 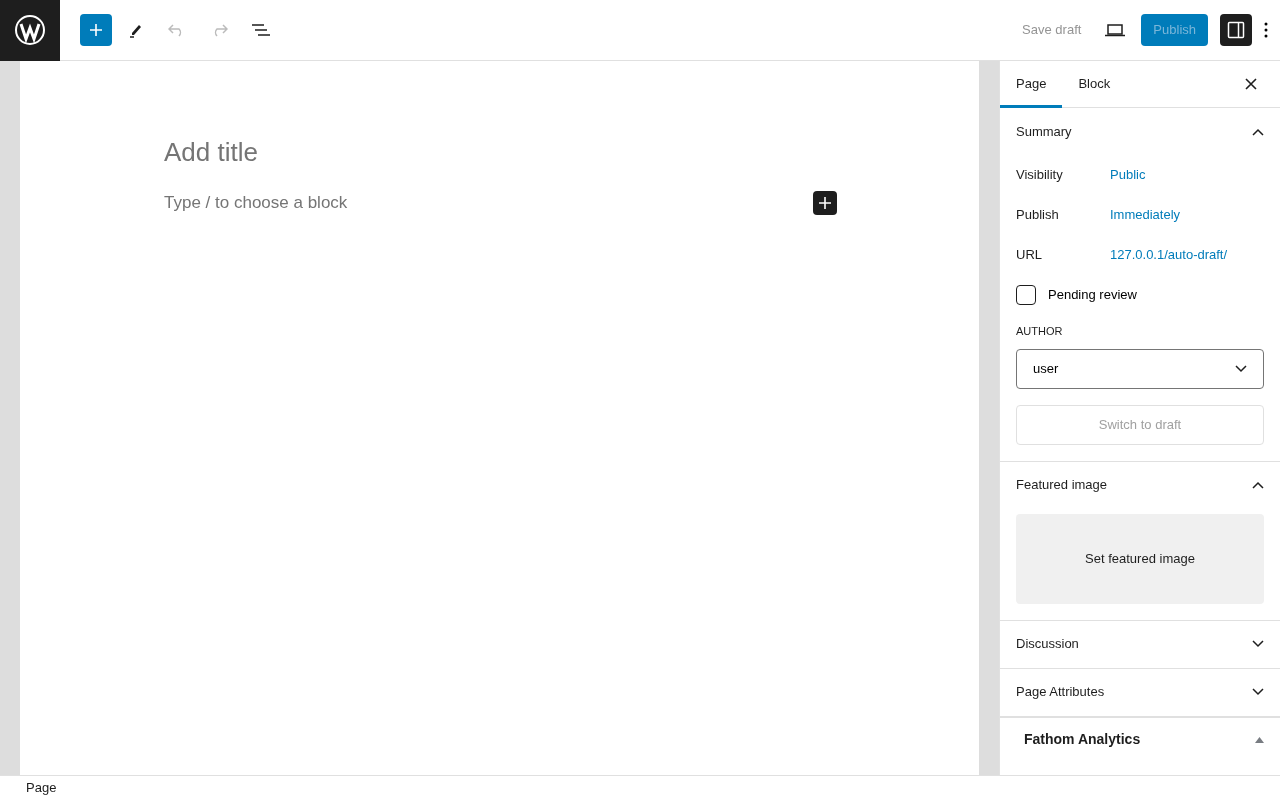 What do you see at coordinates (1092, 295) in the screenshot?
I see `checkbox-label: Pending review` at bounding box center [1092, 295].